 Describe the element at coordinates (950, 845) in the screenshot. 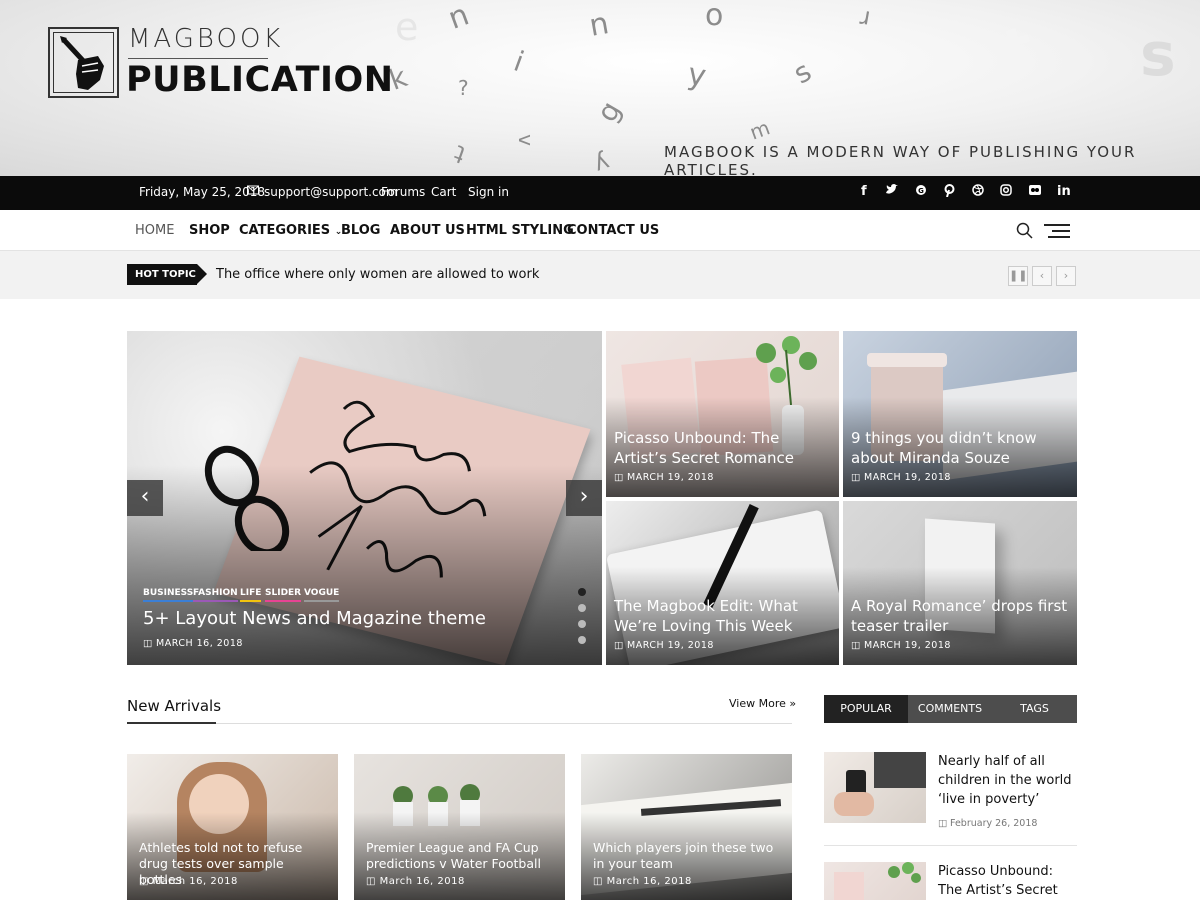

I see `sidebar-divider` at that location.